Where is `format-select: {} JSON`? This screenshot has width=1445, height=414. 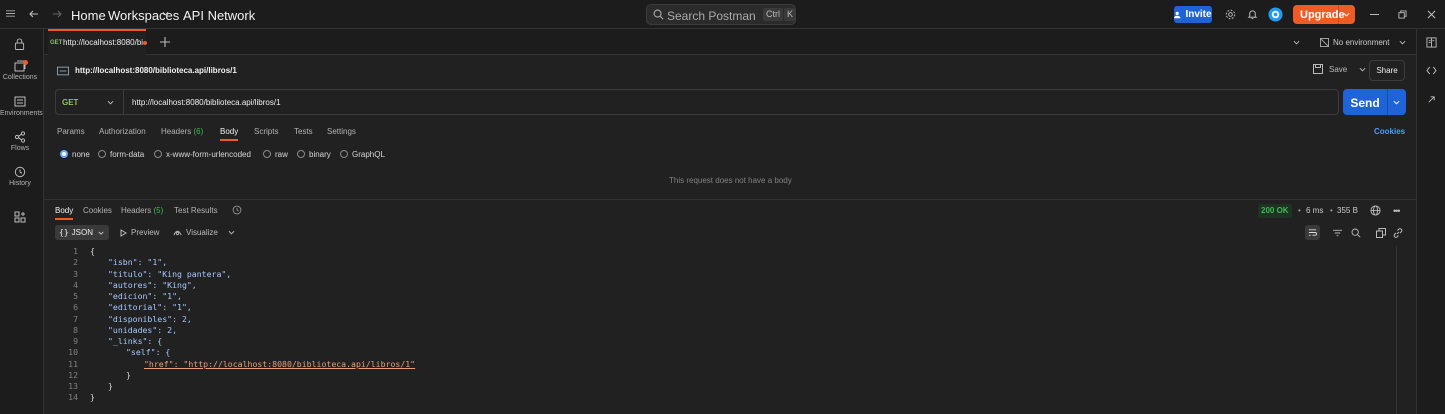 format-select: {} JSON is located at coordinates (82, 232).